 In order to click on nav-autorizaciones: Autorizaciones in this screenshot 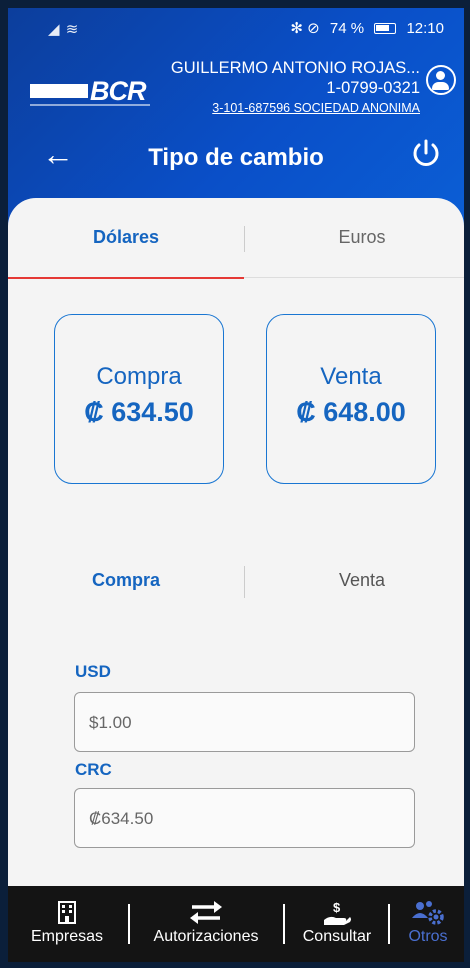, I will do `click(206, 924)`.